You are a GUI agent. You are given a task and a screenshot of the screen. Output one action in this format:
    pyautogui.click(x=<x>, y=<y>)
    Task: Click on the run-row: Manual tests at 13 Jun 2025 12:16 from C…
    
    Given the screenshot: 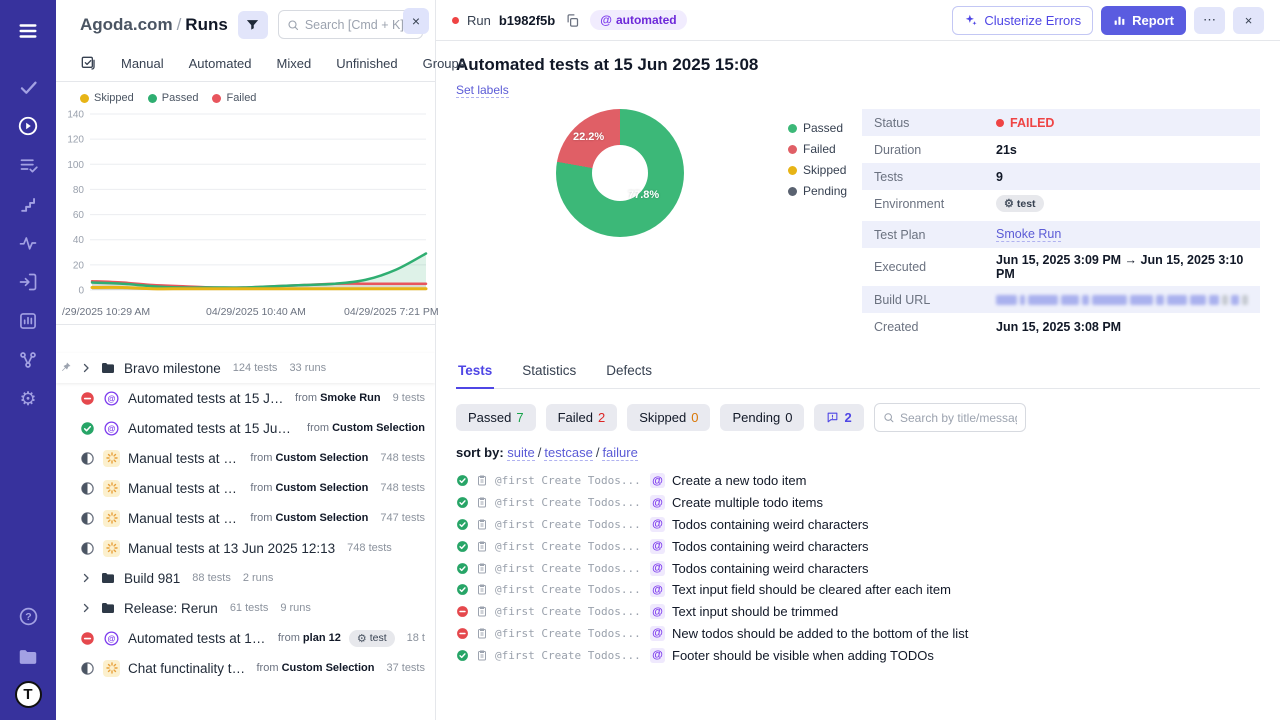 What is the action you would take?
    pyautogui.click(x=245, y=488)
    